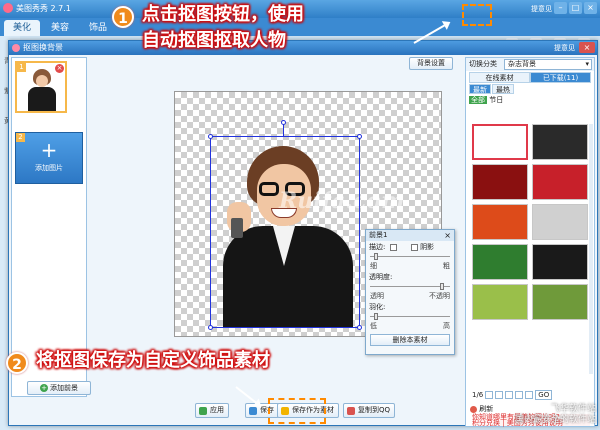 The image size is (600, 430). I want to click on background-settings-button: 背景设置, so click(431, 63).